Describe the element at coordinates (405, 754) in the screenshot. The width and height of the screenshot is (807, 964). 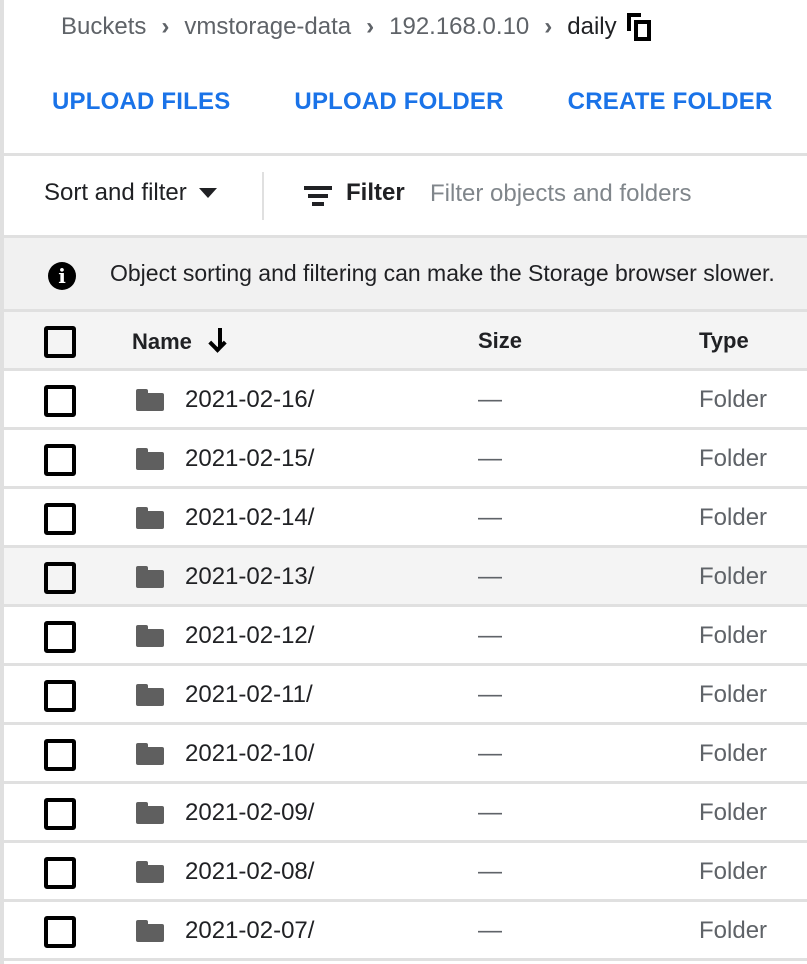
I see `table-row: 2021-02-10/ — Folder` at that location.